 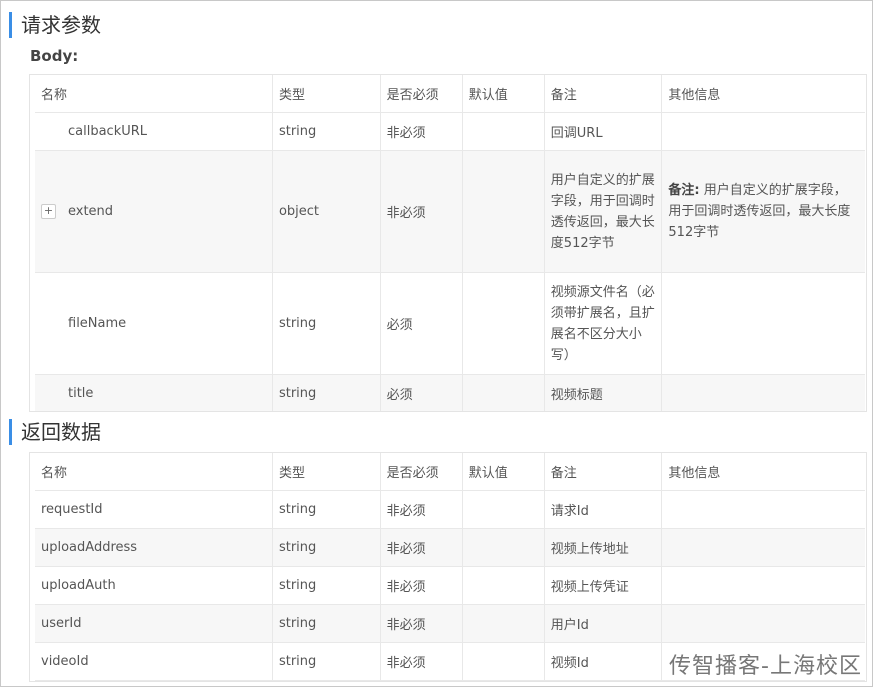 I want to click on table-row: requestId string 非必须 请求Id, so click(x=450, y=509).